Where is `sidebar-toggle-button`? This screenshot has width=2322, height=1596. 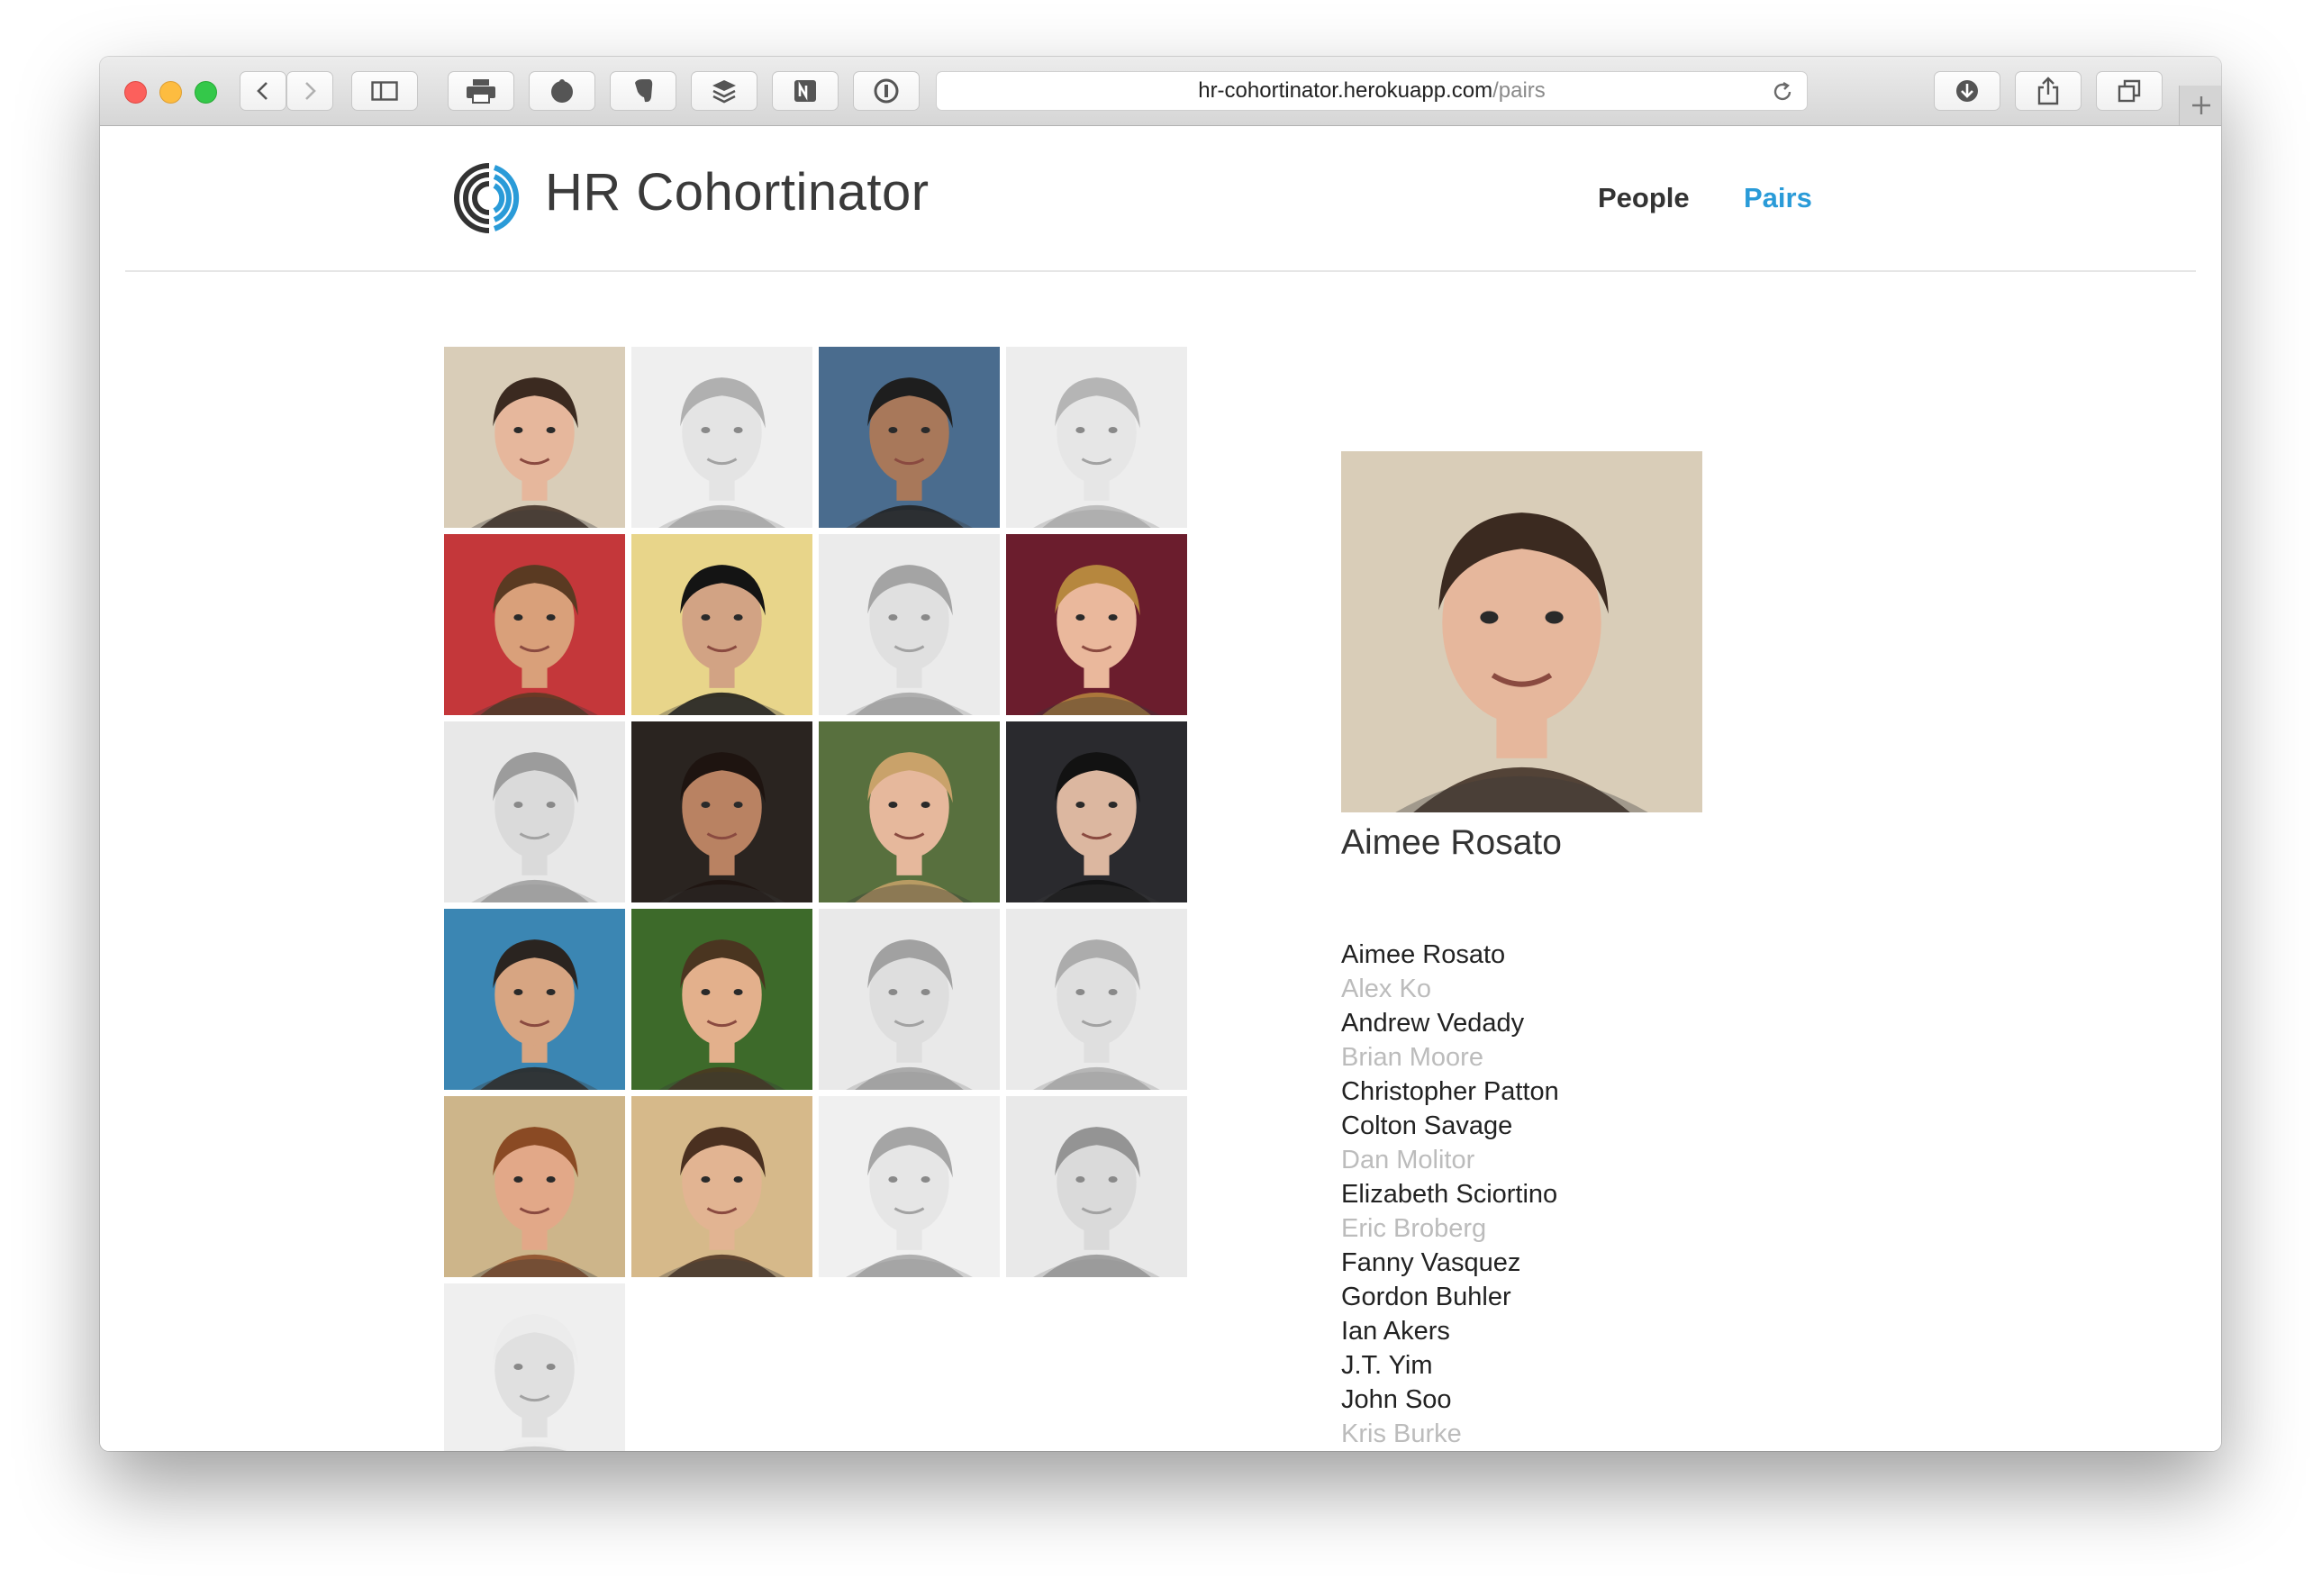 sidebar-toggle-button is located at coordinates (385, 91).